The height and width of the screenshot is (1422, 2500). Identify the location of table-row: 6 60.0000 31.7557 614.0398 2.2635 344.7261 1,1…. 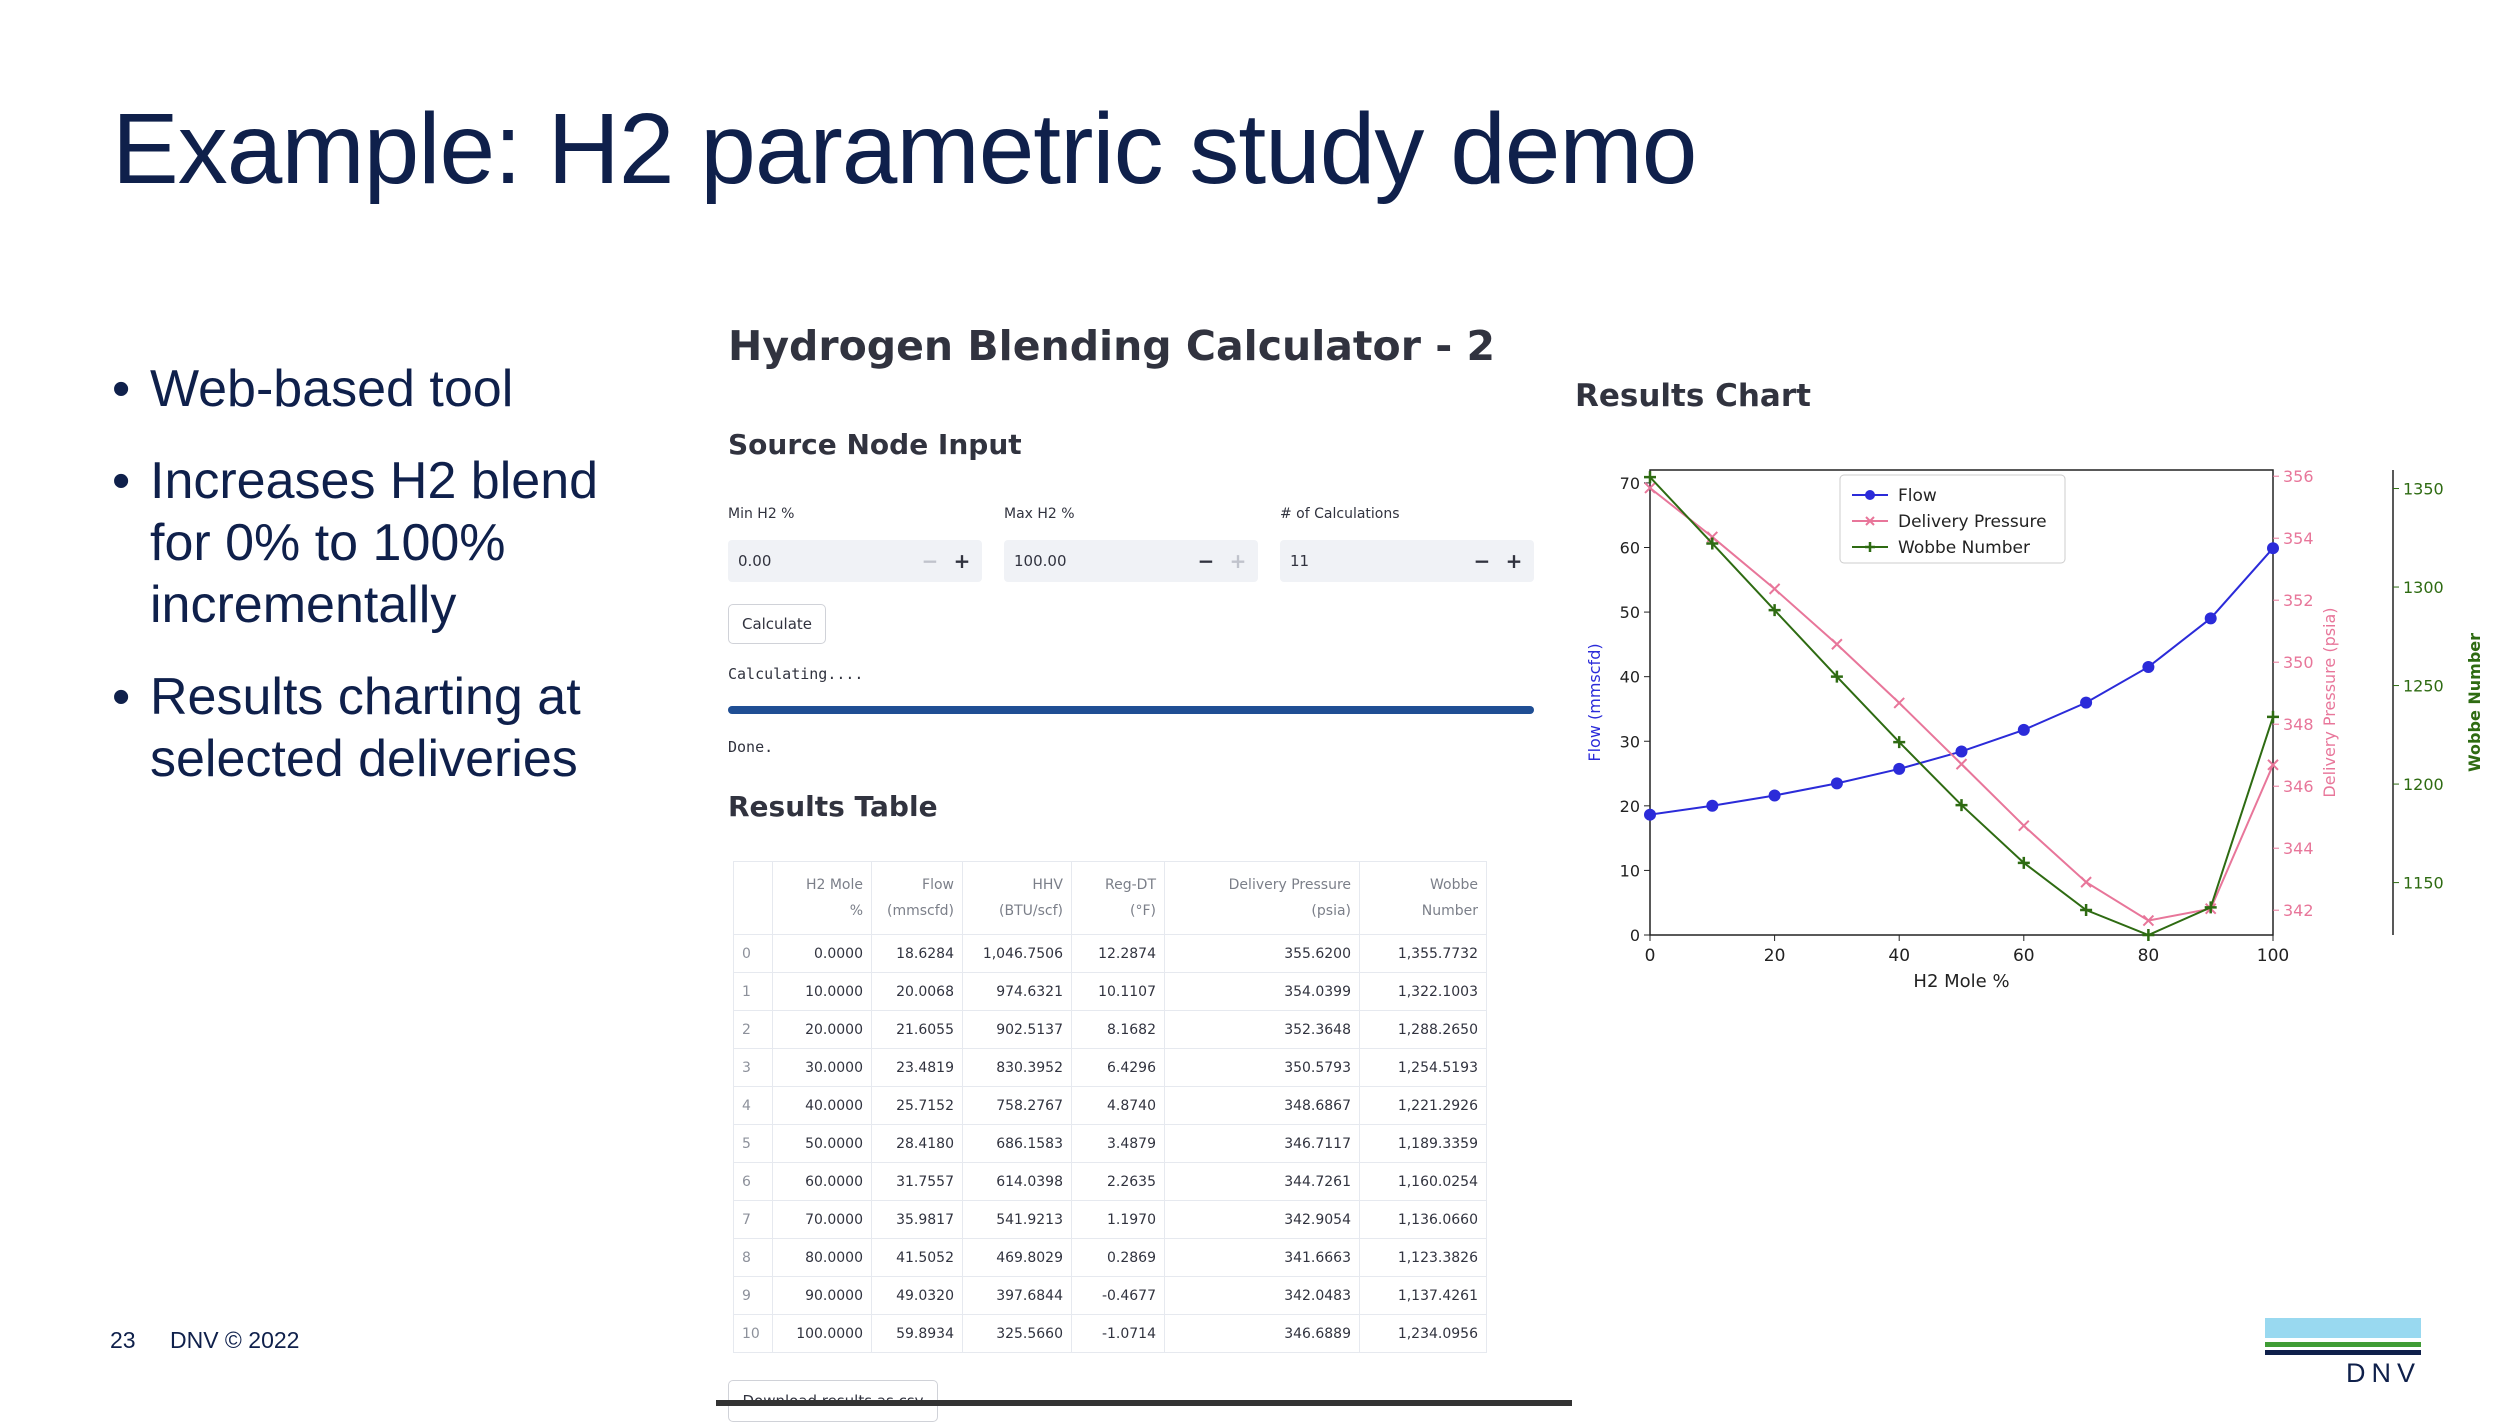
(1110, 1181).